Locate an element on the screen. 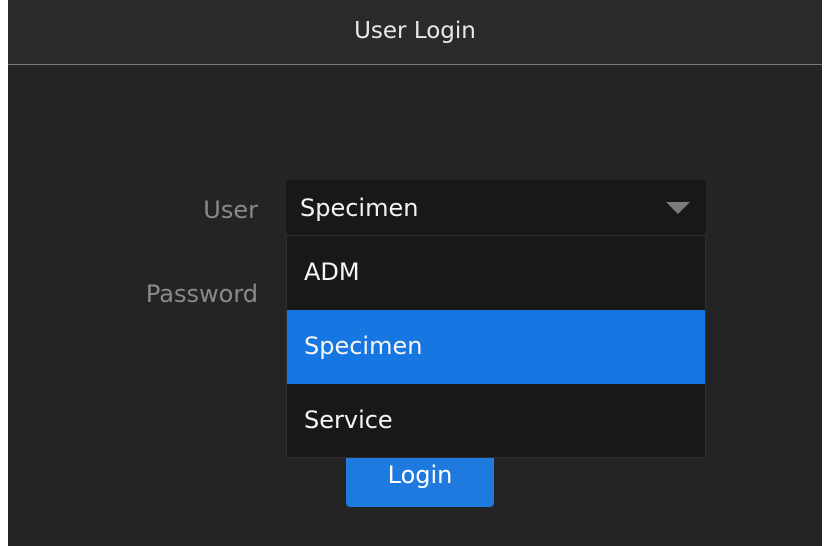 The width and height of the screenshot is (824, 546). option-label: Specimen is located at coordinates (363, 346).